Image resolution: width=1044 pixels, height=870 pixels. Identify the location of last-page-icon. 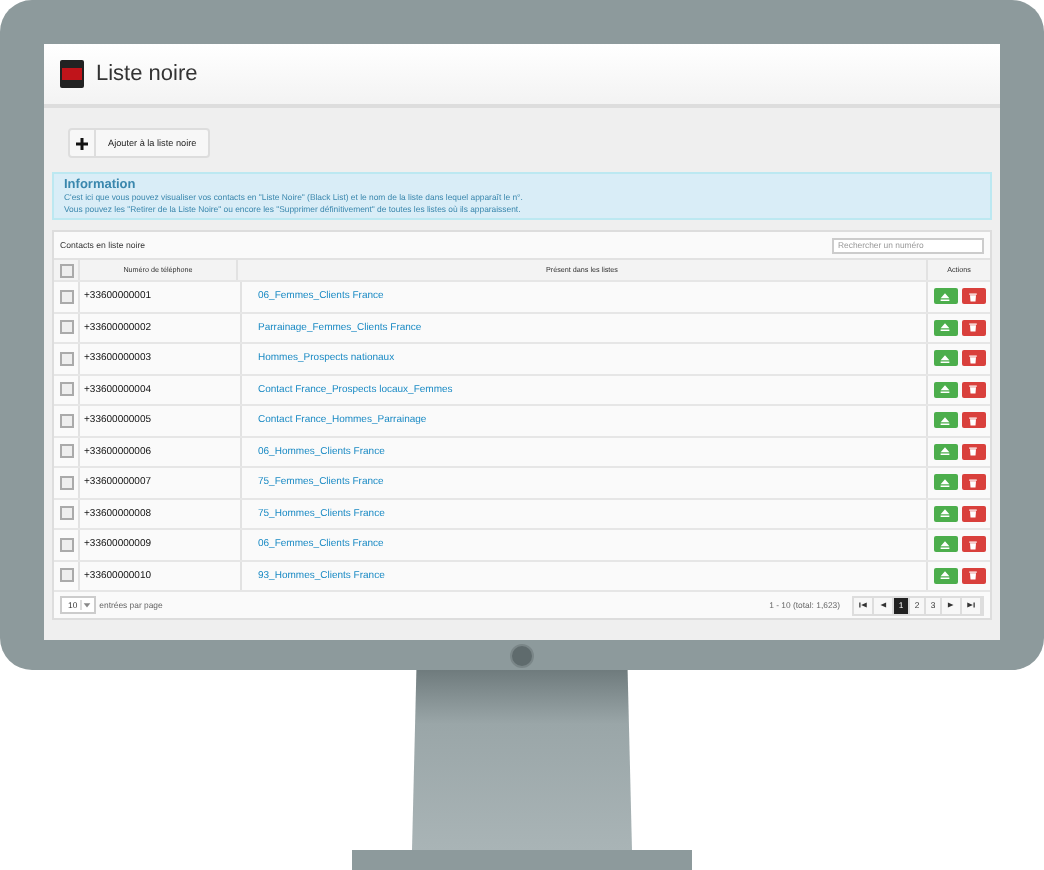
(971, 605).